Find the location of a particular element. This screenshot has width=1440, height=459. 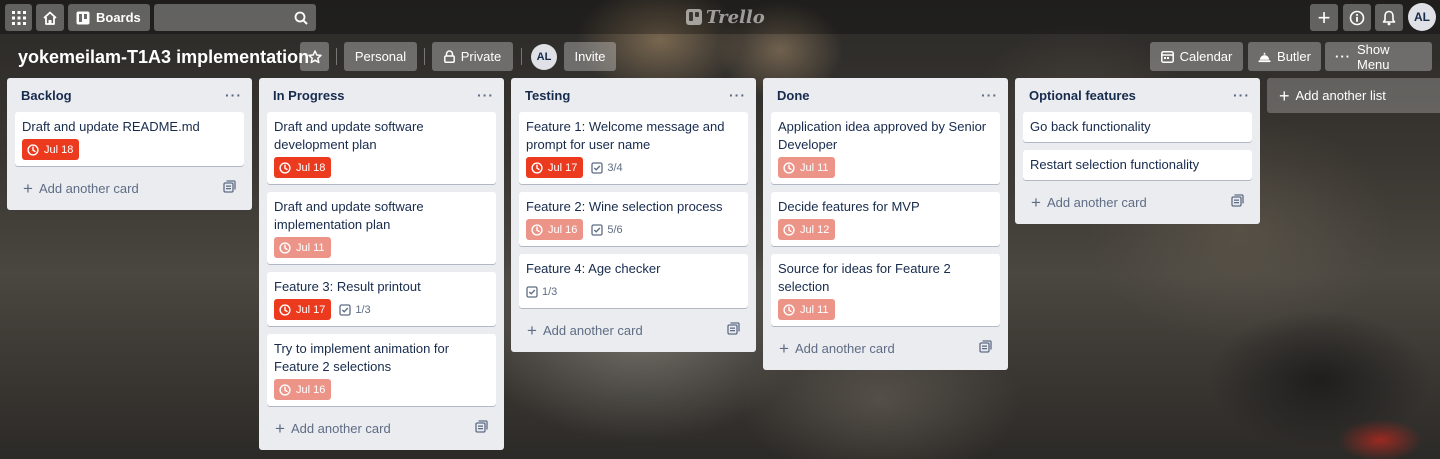

card: Feature 3: Result printout Jul 17 1/3 is located at coordinates (381, 299).